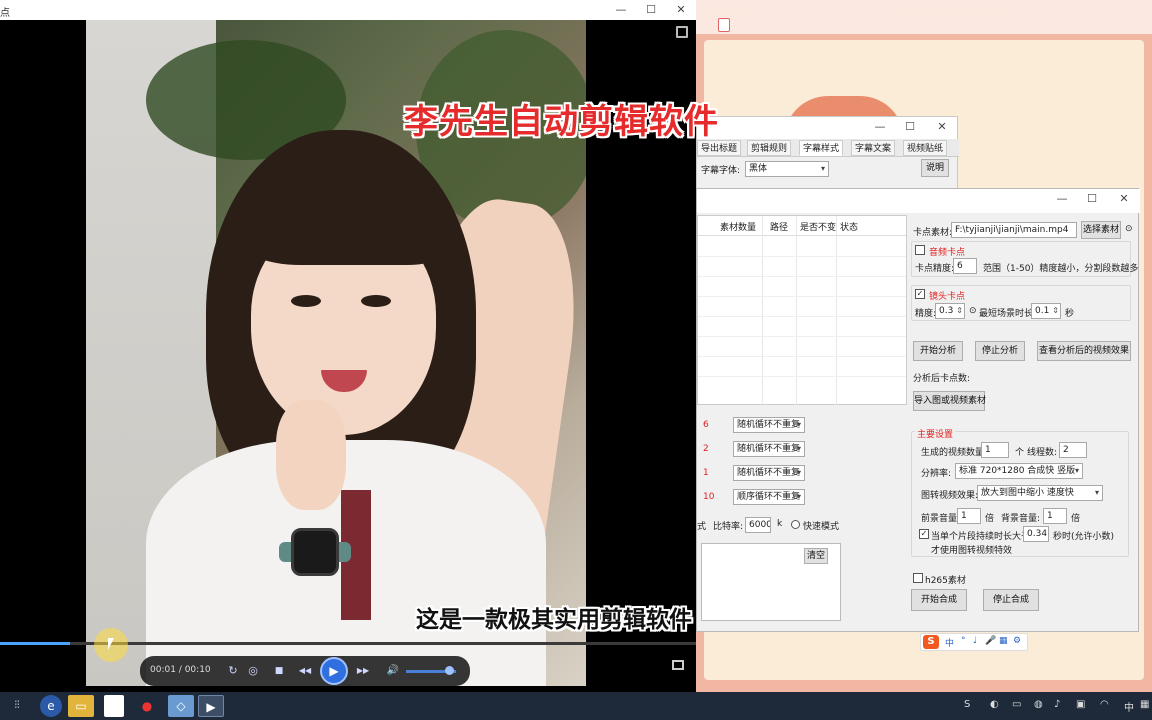 The image size is (1152, 720). What do you see at coordinates (995, 450) in the screenshot?
I see `video-count-input: 1` at bounding box center [995, 450].